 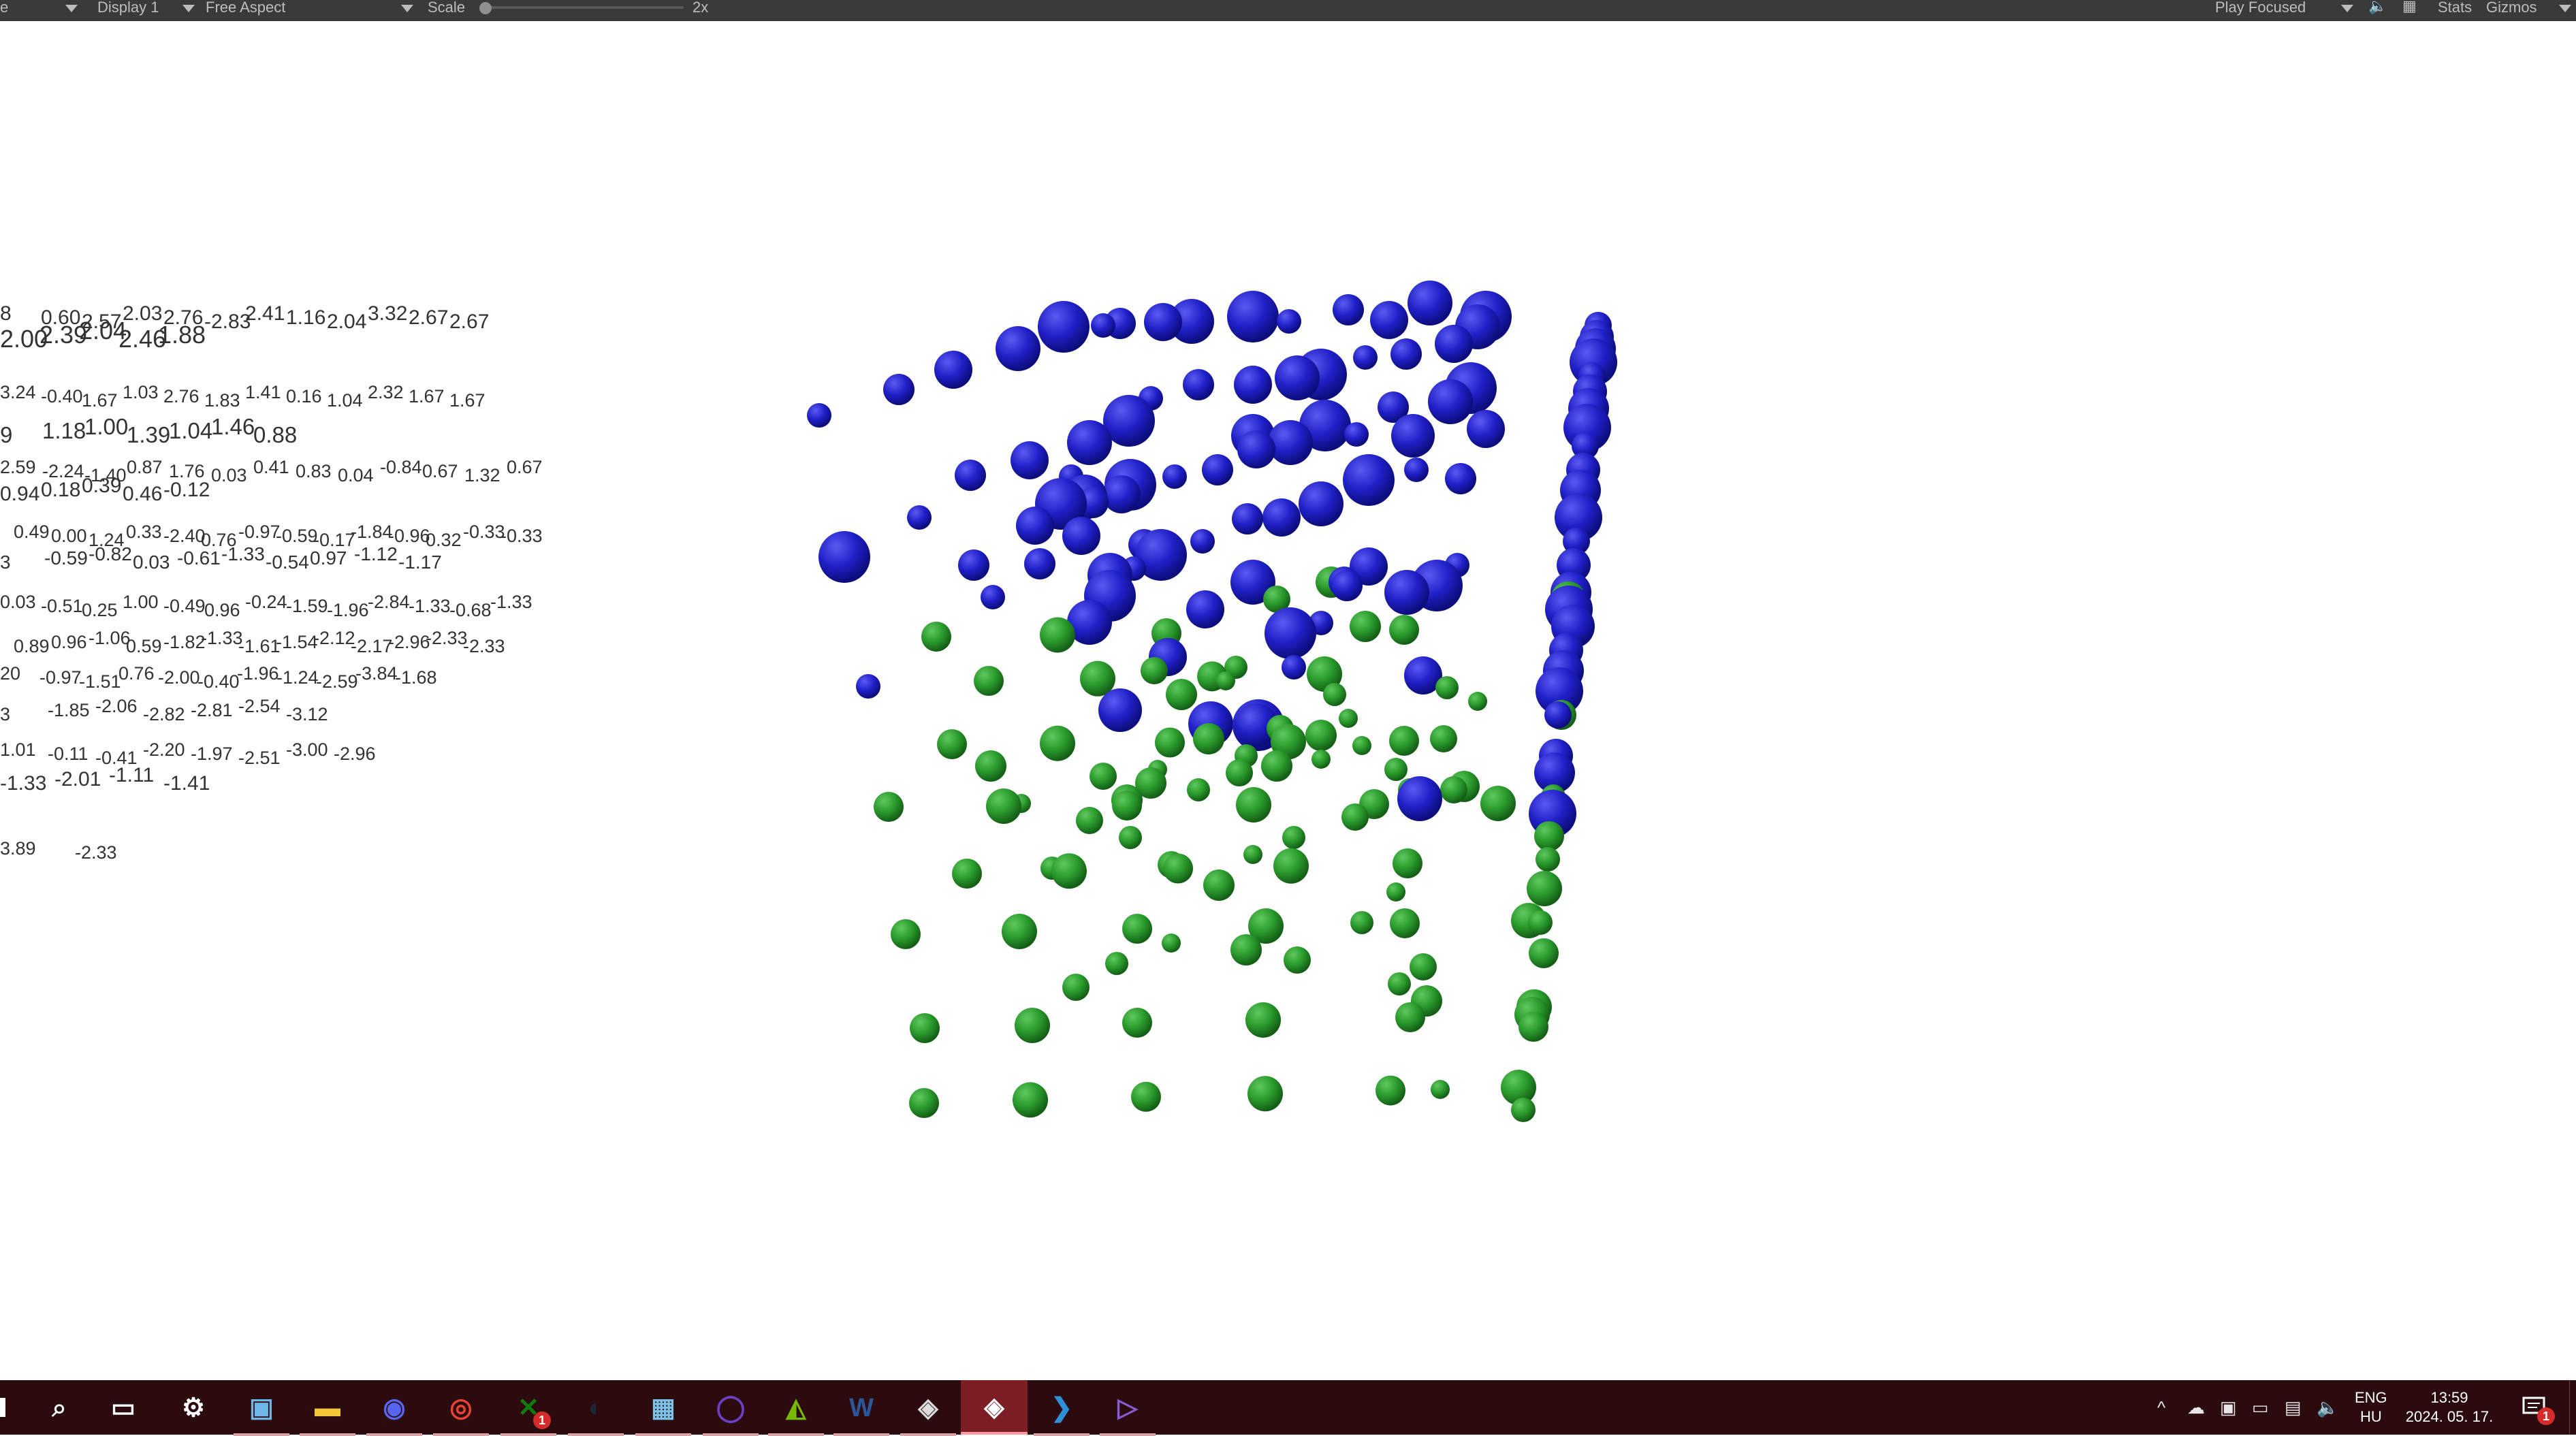 I want to click on number-label: -0.54, so click(x=287, y=562).